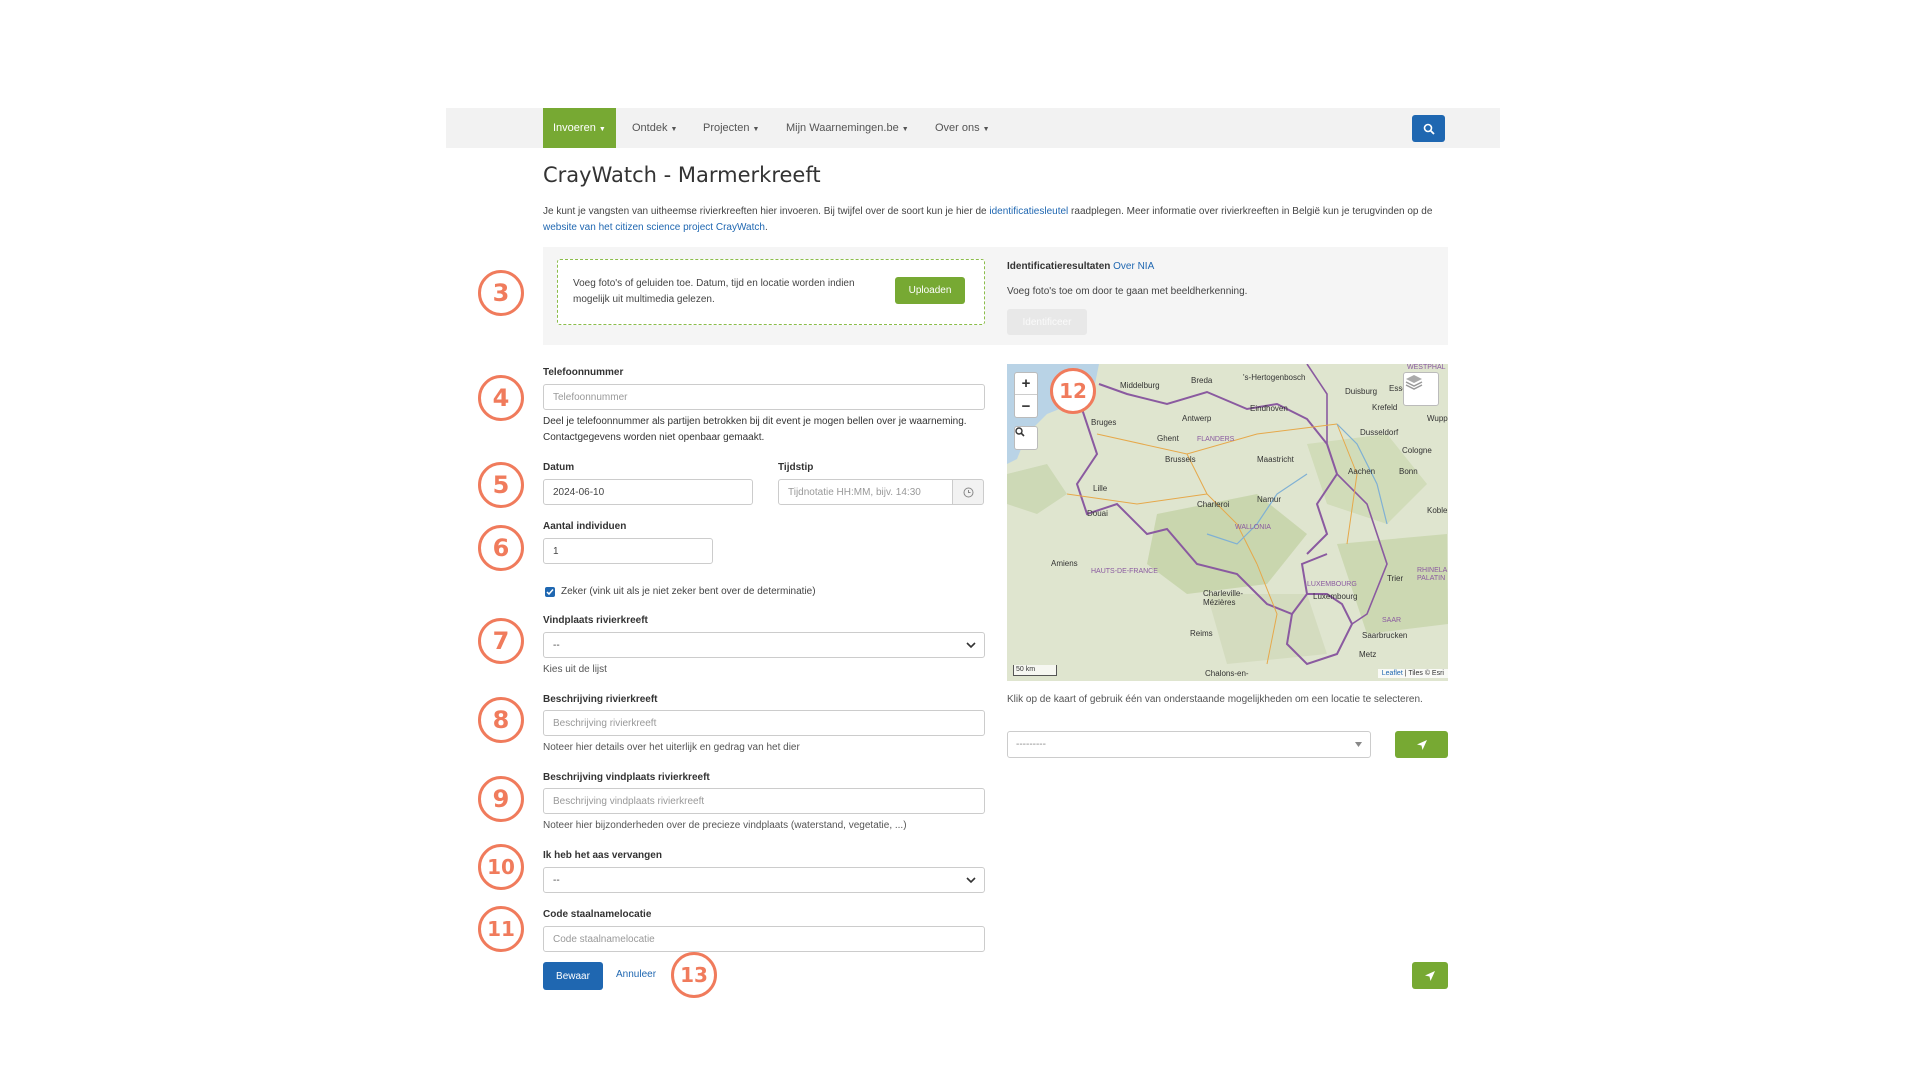 This screenshot has height=1080, width=1920. Describe the element at coordinates (694, 975) in the screenshot. I see `annotation-marker: 13` at that location.